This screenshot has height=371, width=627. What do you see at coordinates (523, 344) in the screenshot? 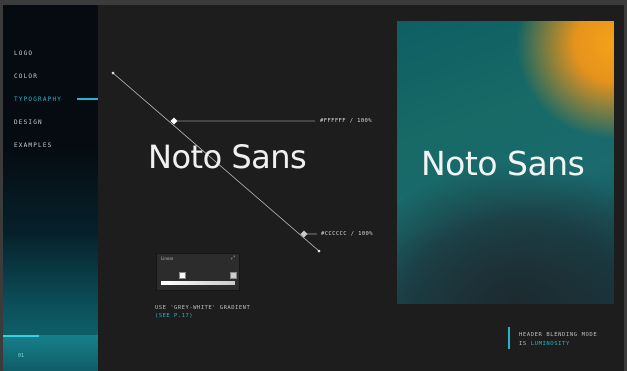
I see `blending-mode-prefix: IS` at bounding box center [523, 344].